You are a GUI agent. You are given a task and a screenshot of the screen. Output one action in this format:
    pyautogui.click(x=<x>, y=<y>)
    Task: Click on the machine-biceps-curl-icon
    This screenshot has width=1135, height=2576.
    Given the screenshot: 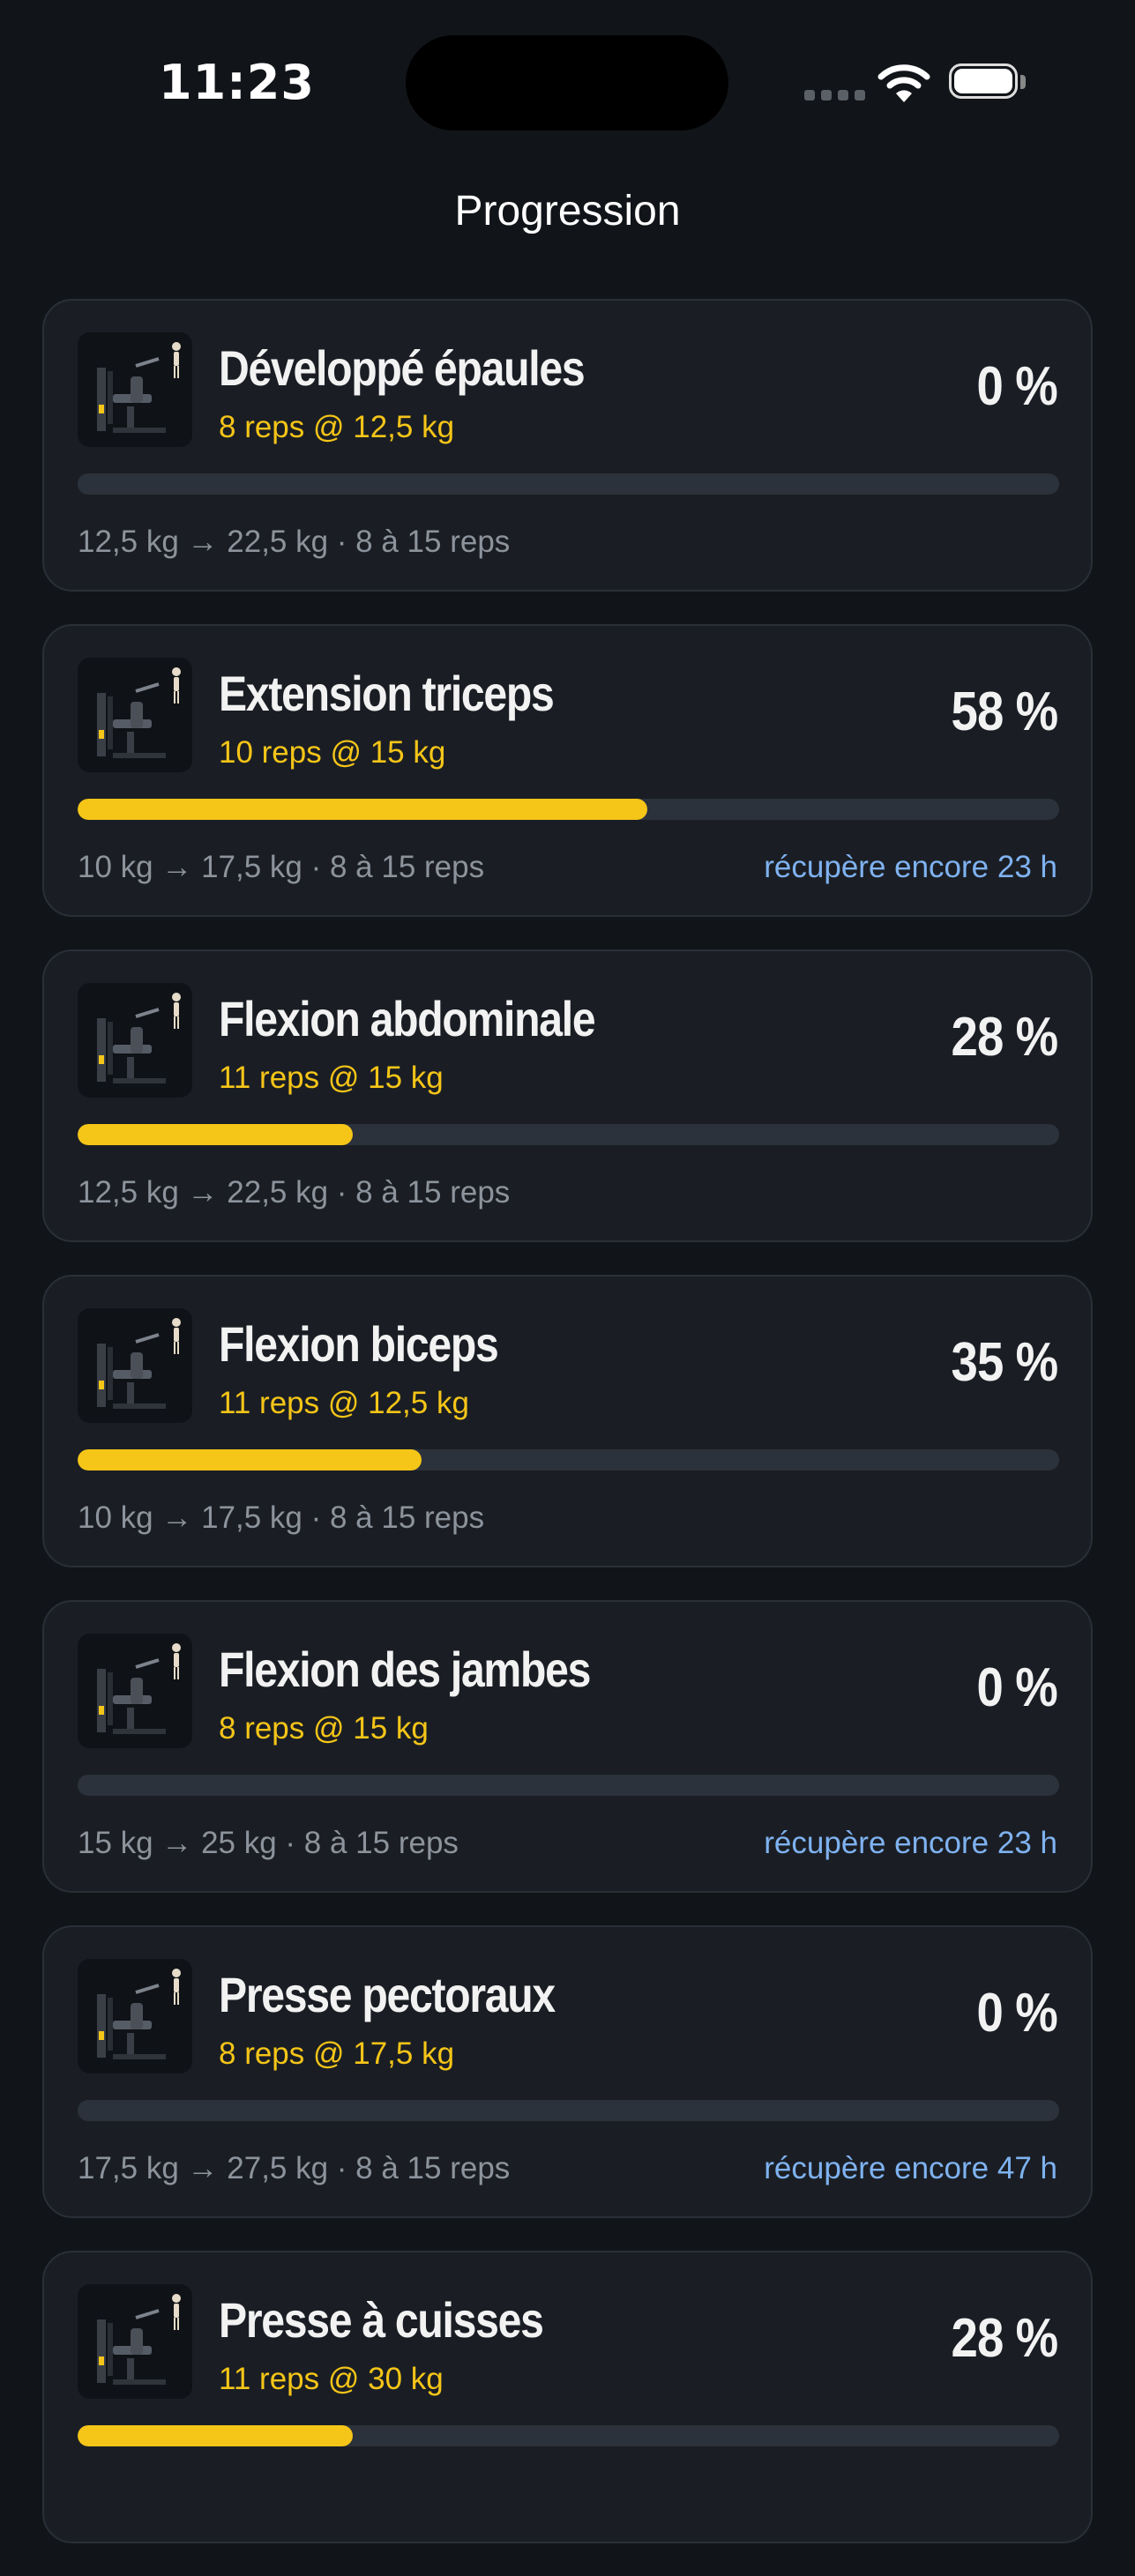 What is the action you would take?
    pyautogui.click(x=135, y=1365)
    